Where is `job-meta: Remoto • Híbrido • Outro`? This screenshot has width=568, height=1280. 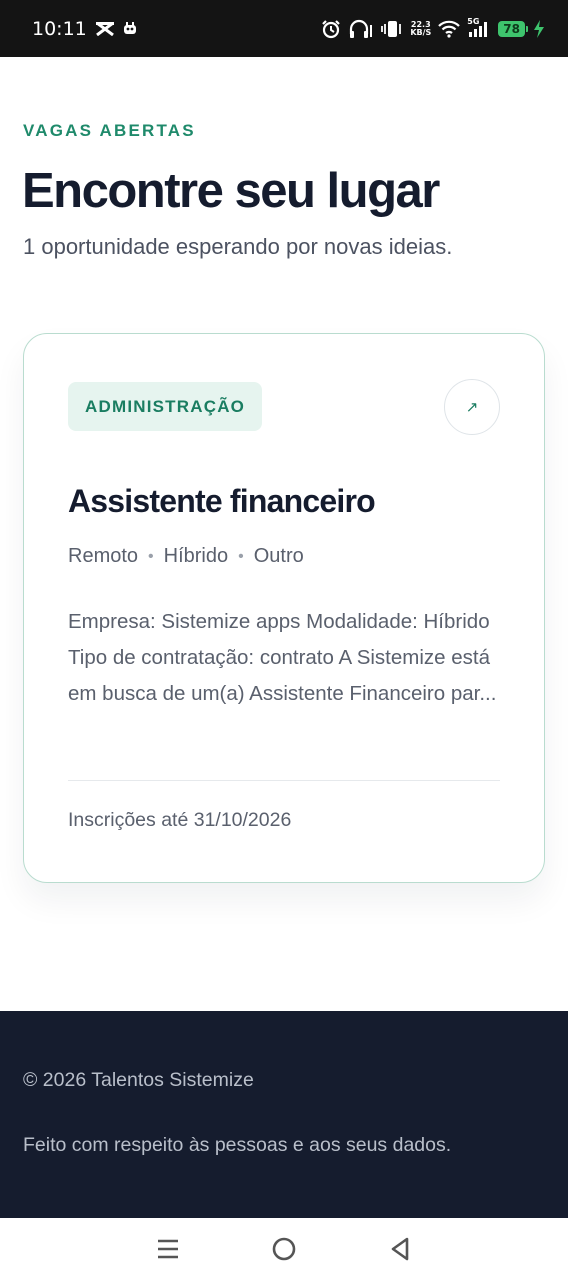 job-meta: Remoto • Híbrido • Outro is located at coordinates (186, 556).